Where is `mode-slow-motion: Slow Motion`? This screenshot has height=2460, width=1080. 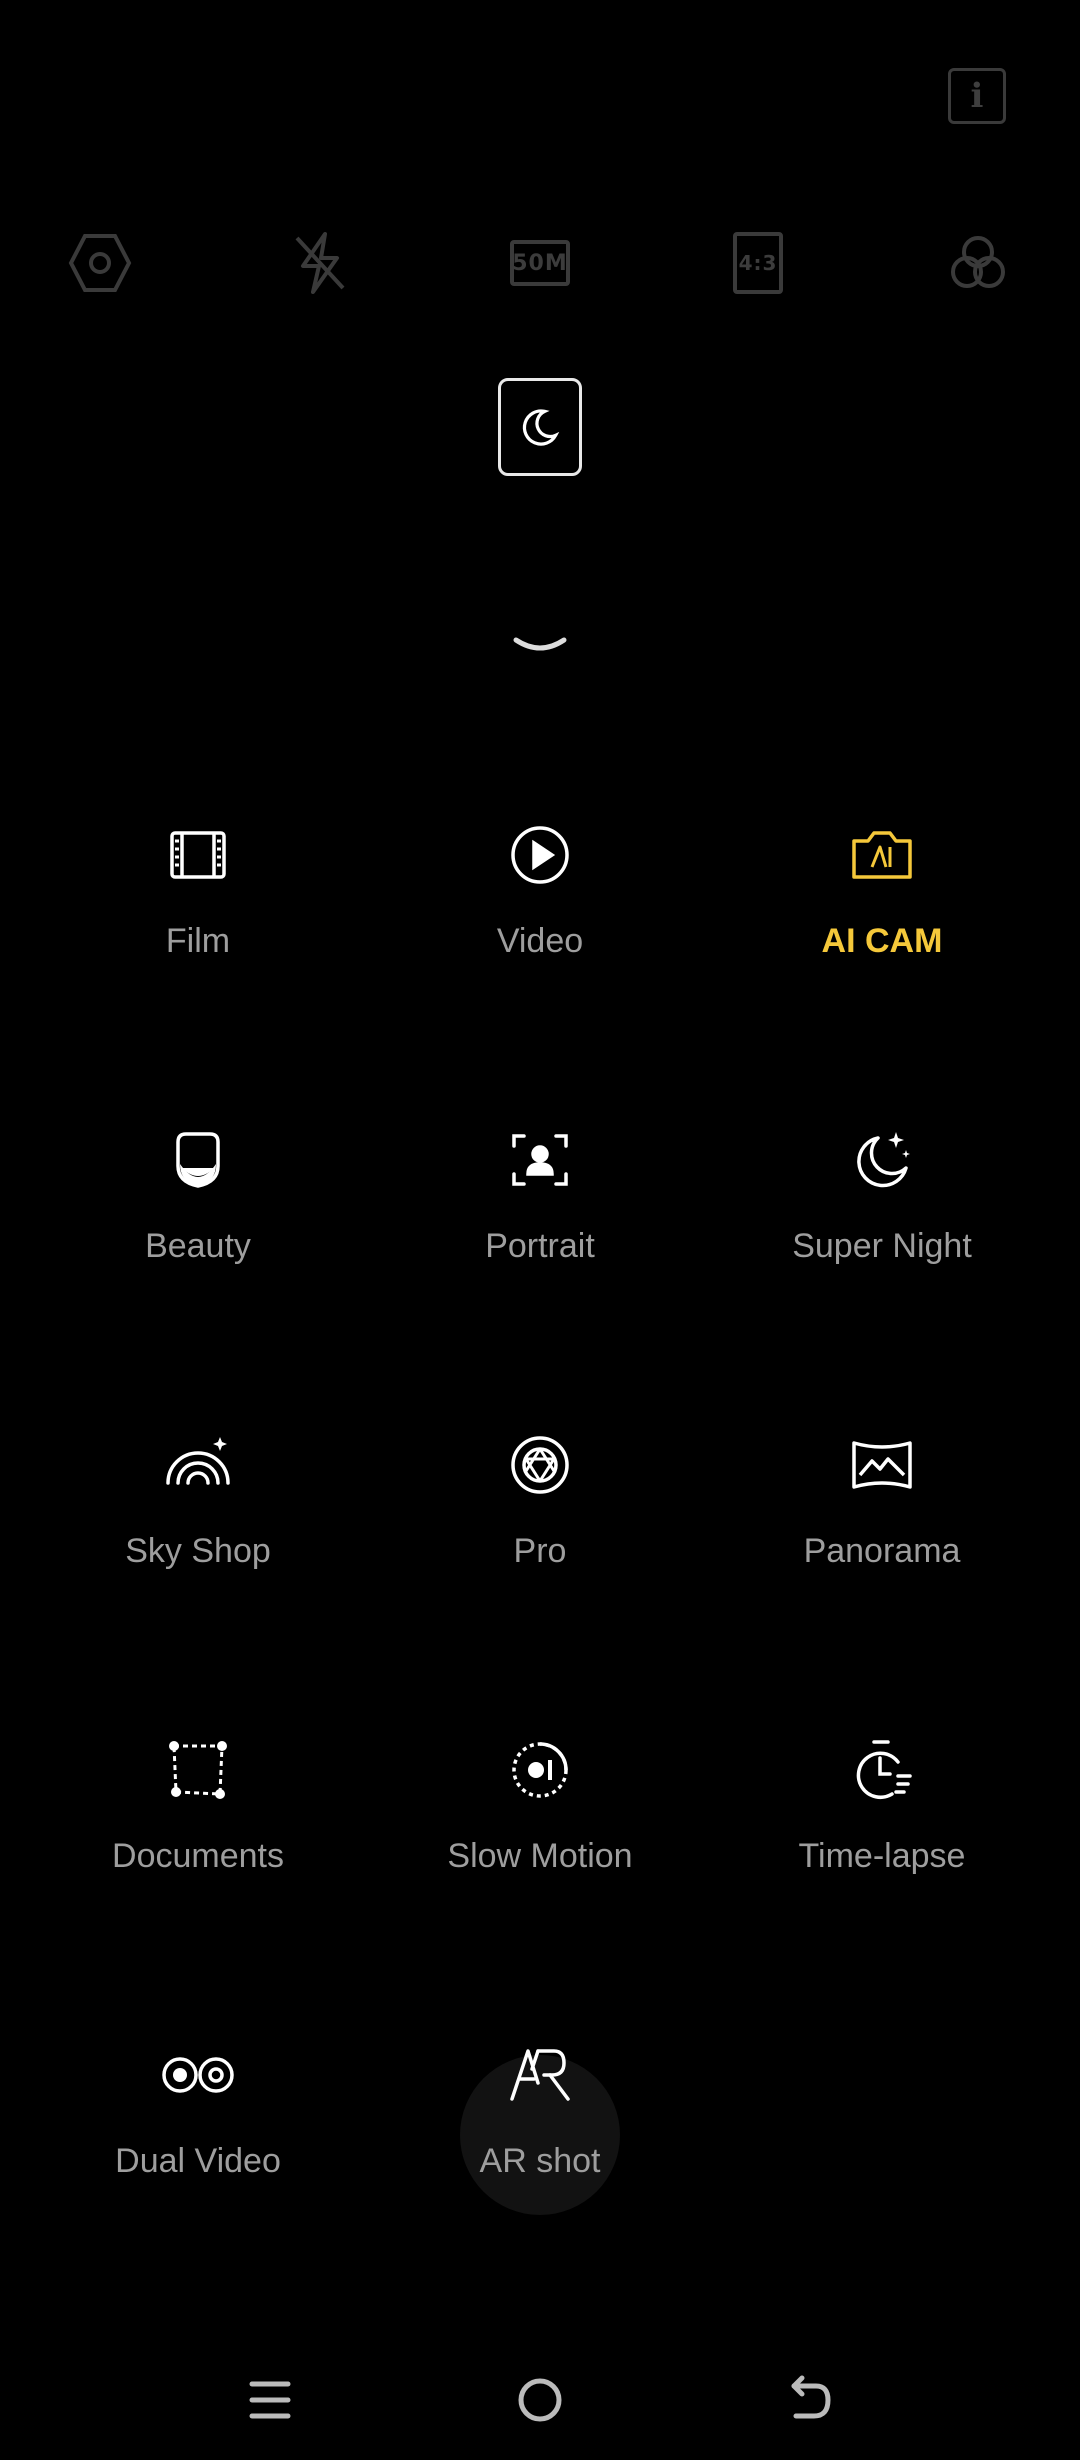 mode-slow-motion: Slow Motion is located at coordinates (540, 1835).